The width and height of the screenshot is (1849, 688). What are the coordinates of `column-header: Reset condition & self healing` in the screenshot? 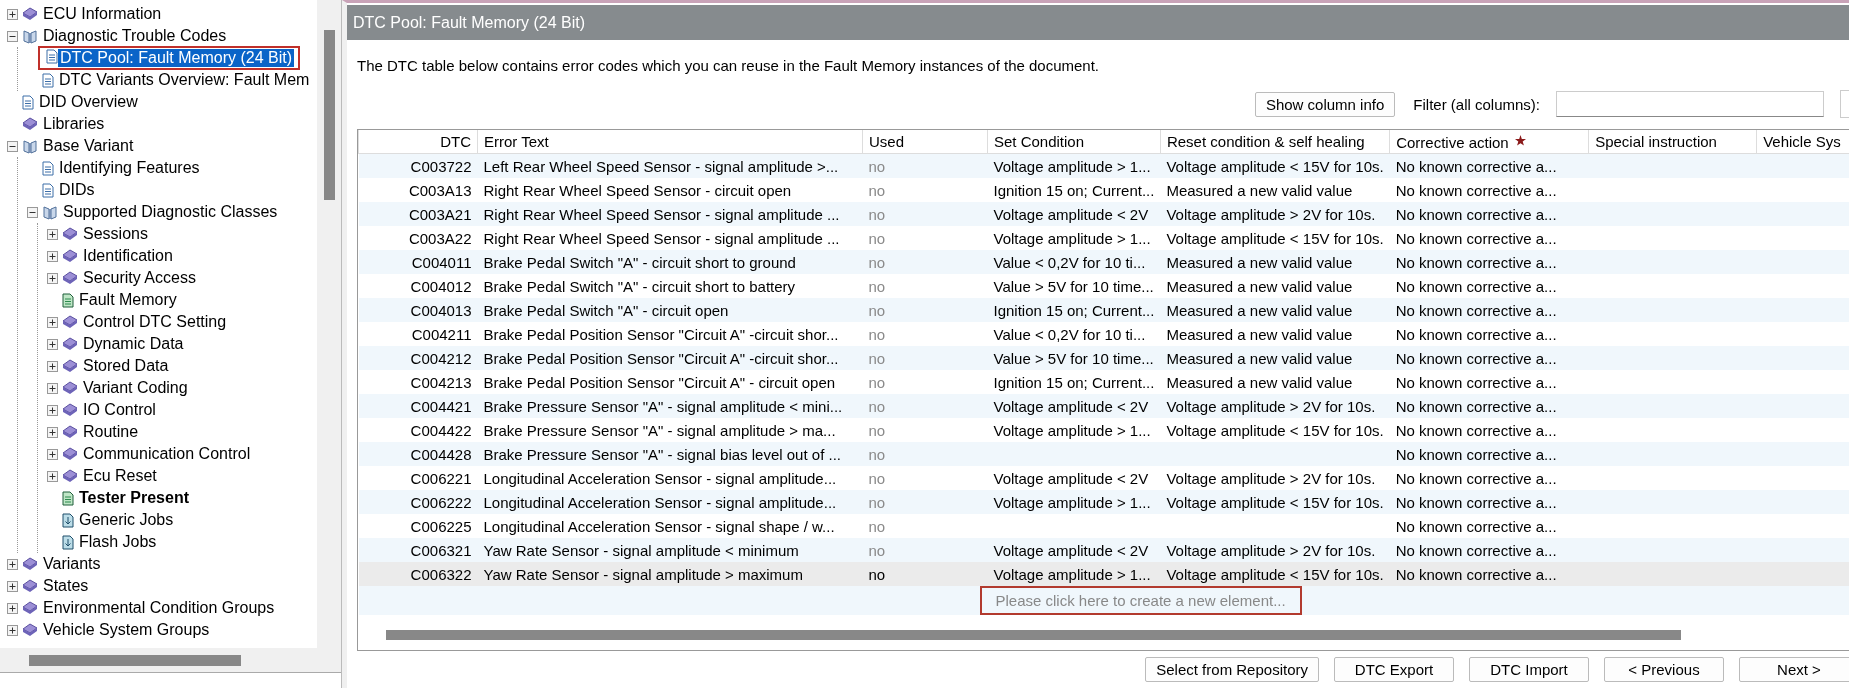 It's located at (1265, 141).